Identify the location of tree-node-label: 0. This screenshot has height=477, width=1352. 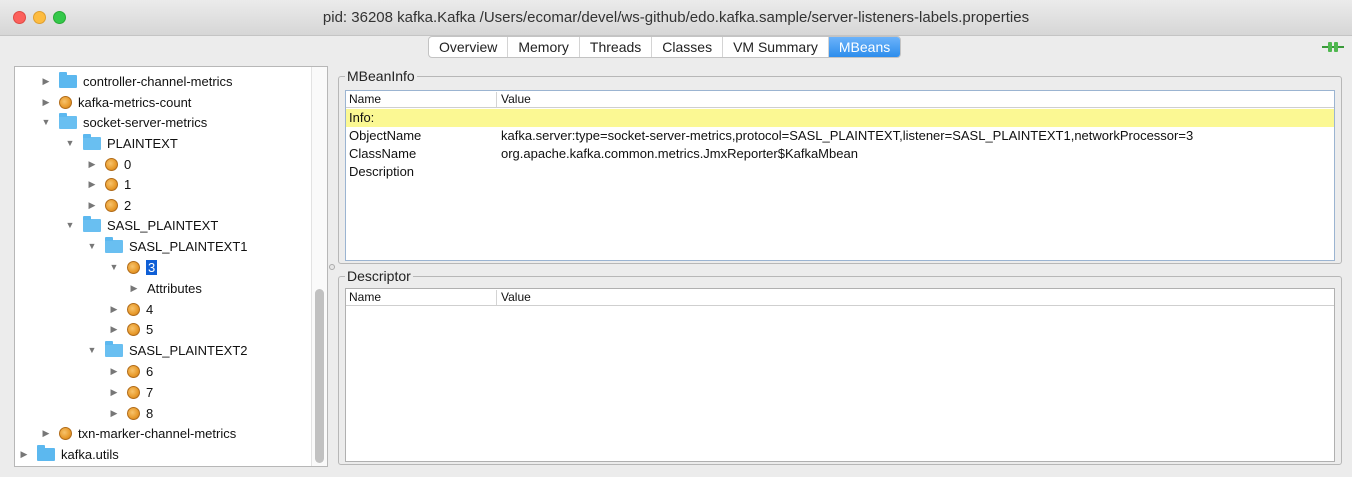
(128, 164).